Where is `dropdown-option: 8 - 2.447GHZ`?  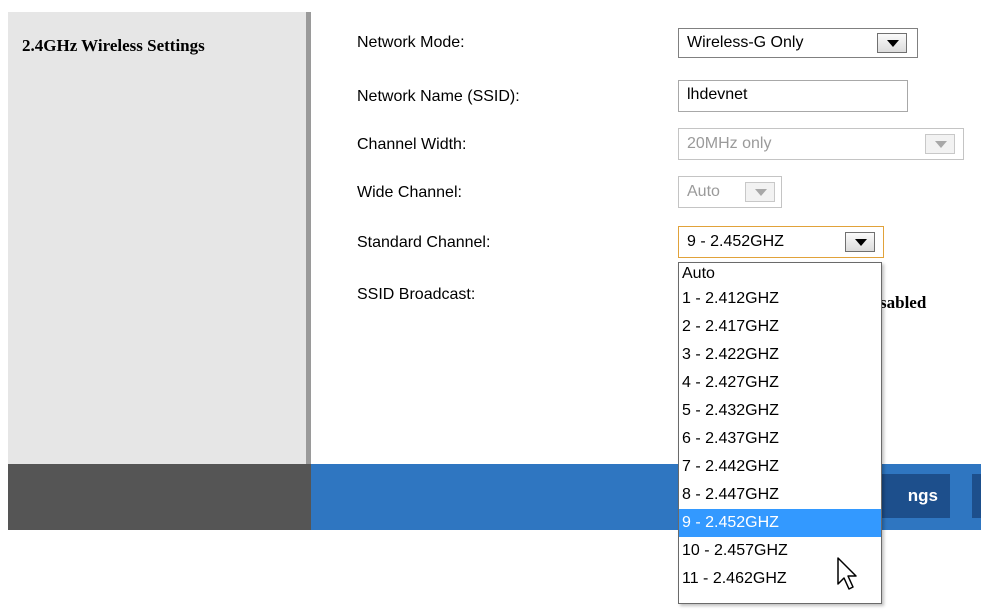 dropdown-option: 8 - 2.447GHZ is located at coordinates (780, 495).